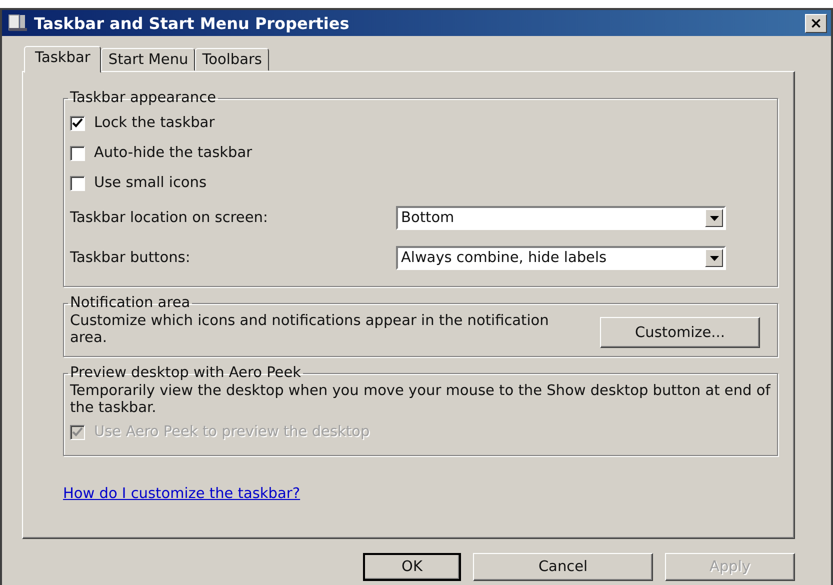 The image size is (833, 585). I want to click on tab: Taskbar, so click(63, 59).